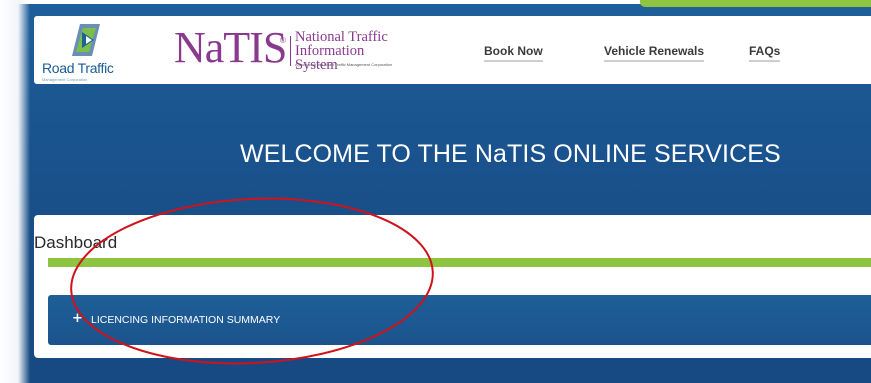  Describe the element at coordinates (186, 320) in the screenshot. I see `accordion-label: LICENCING INFORMATION SUMMARY` at that location.